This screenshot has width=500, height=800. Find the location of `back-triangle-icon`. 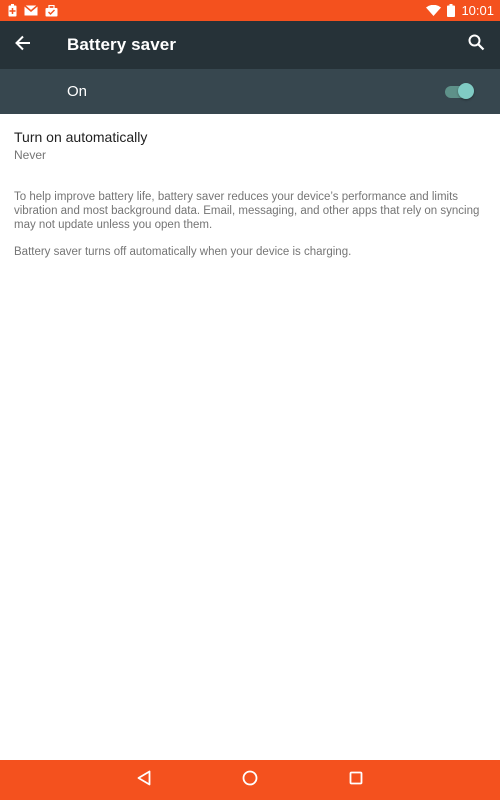

back-triangle-icon is located at coordinates (144, 780).